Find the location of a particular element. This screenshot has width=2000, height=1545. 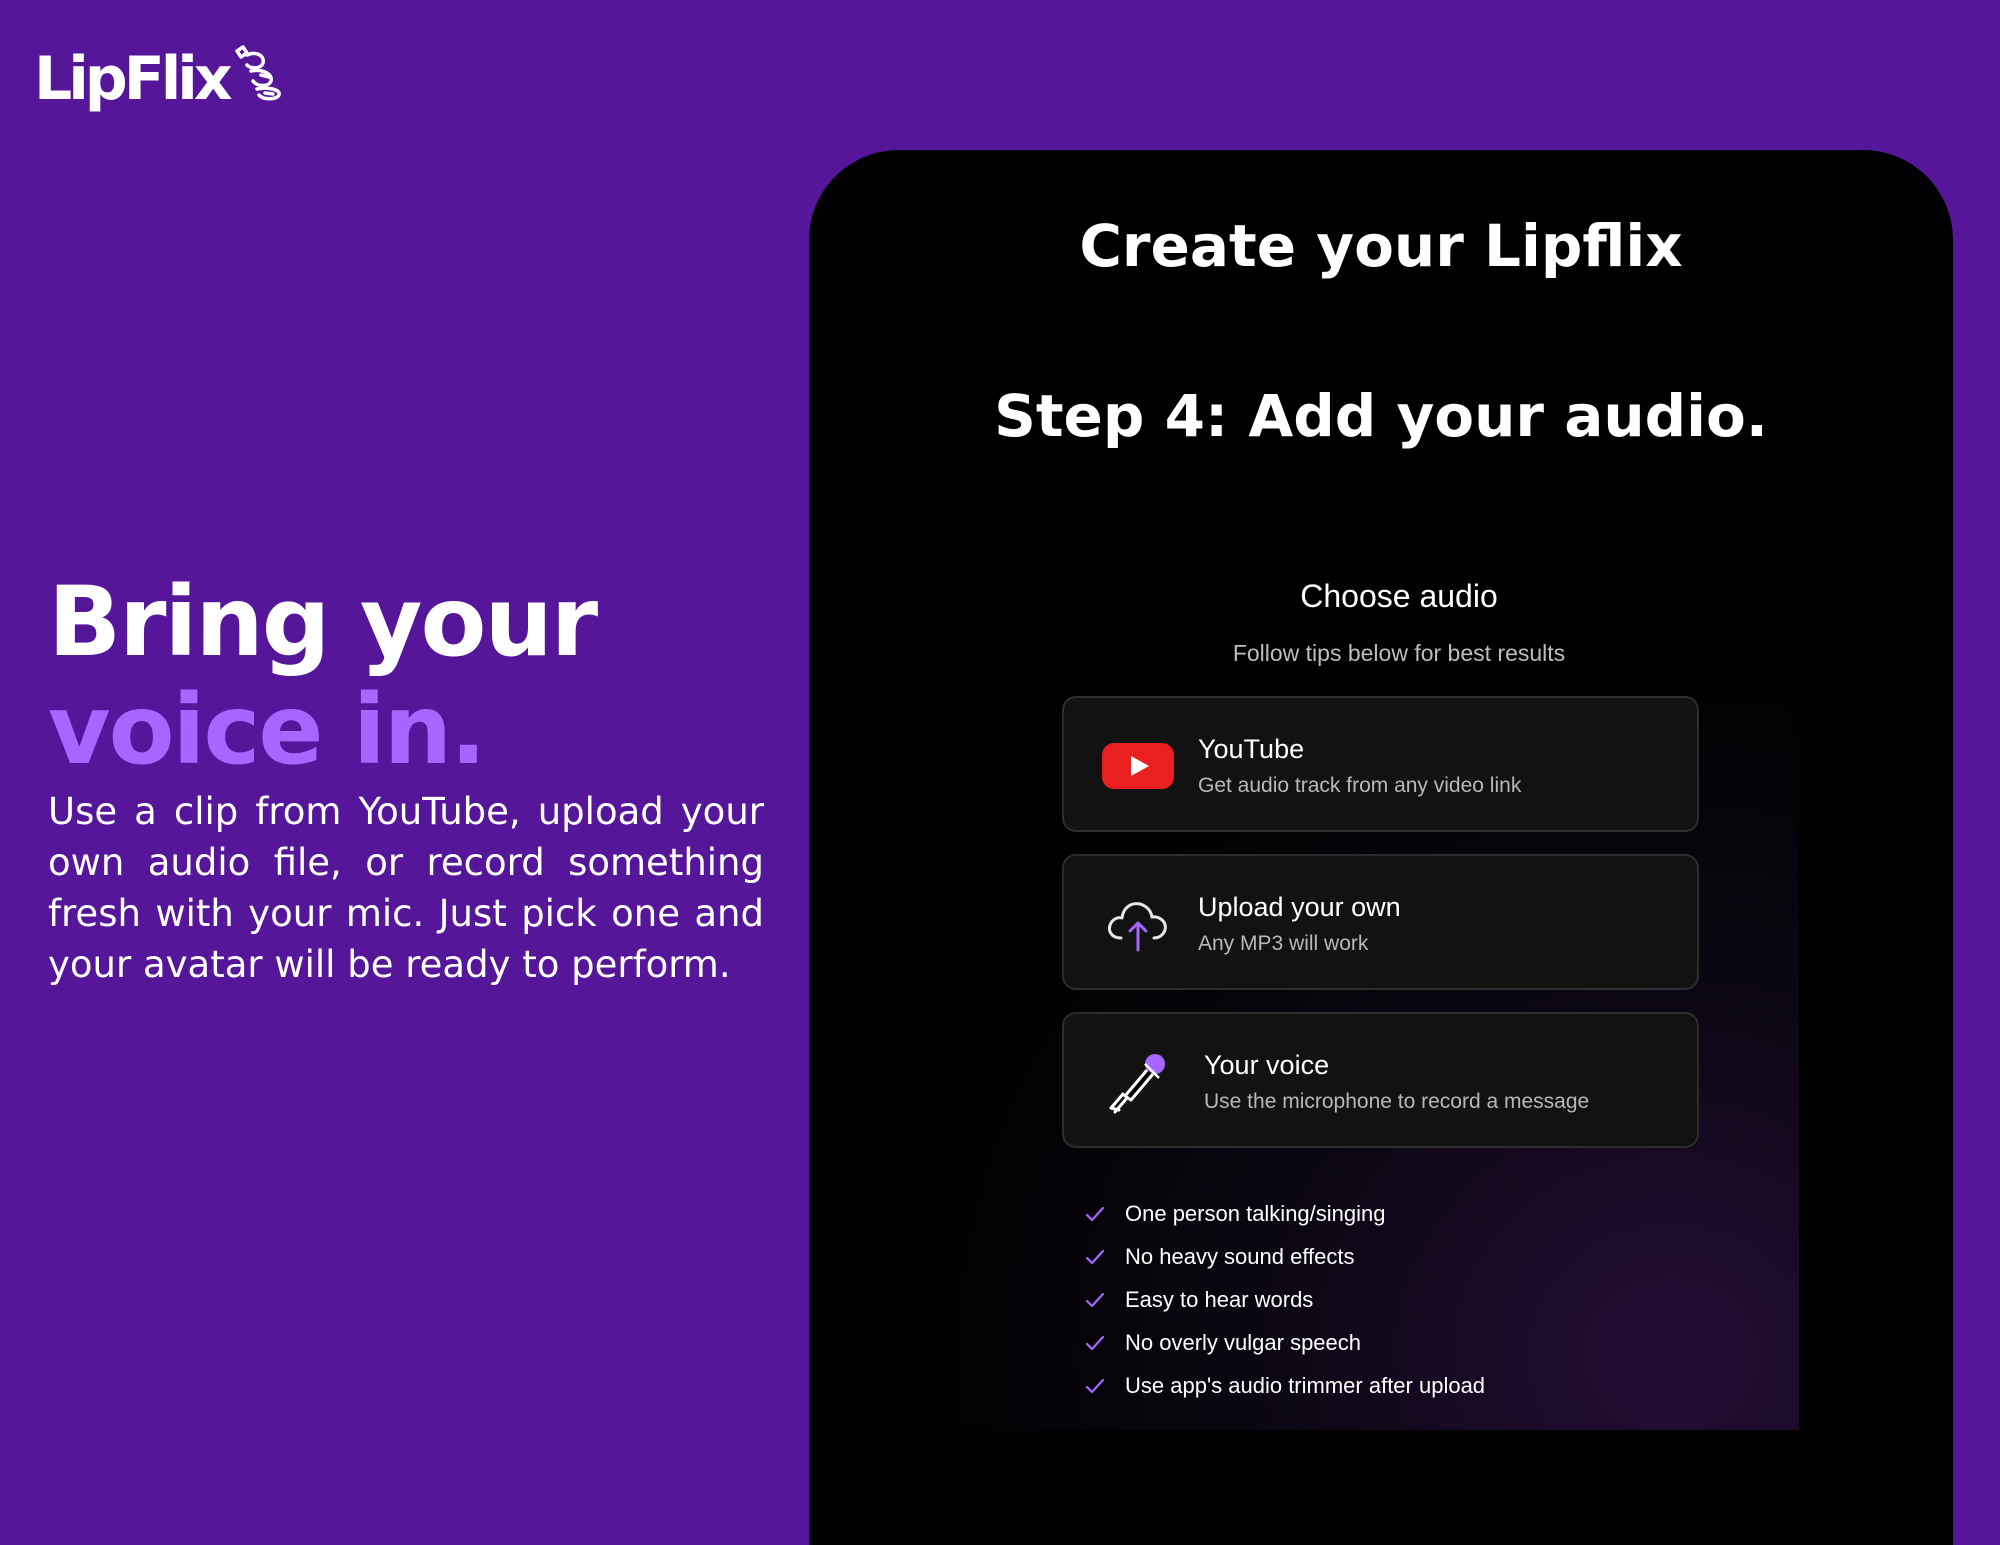

choose-audio-subtitle: Follow tips below for best results is located at coordinates (1399, 653).